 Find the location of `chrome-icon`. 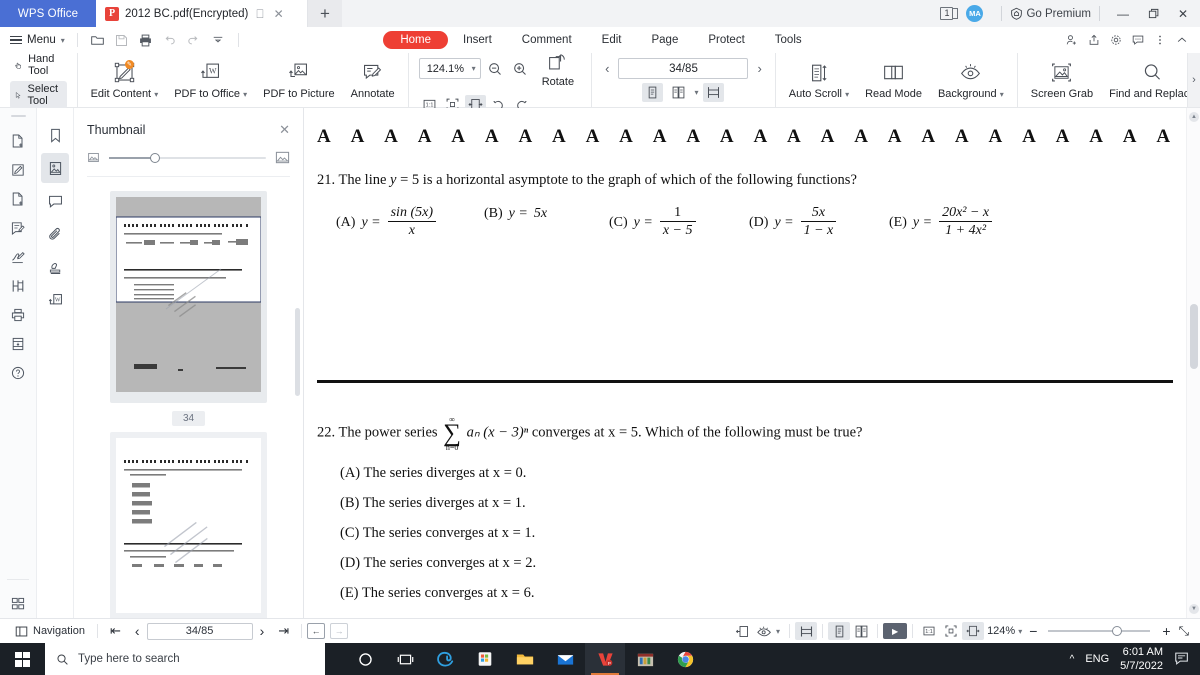

chrome-icon is located at coordinates (685, 659).